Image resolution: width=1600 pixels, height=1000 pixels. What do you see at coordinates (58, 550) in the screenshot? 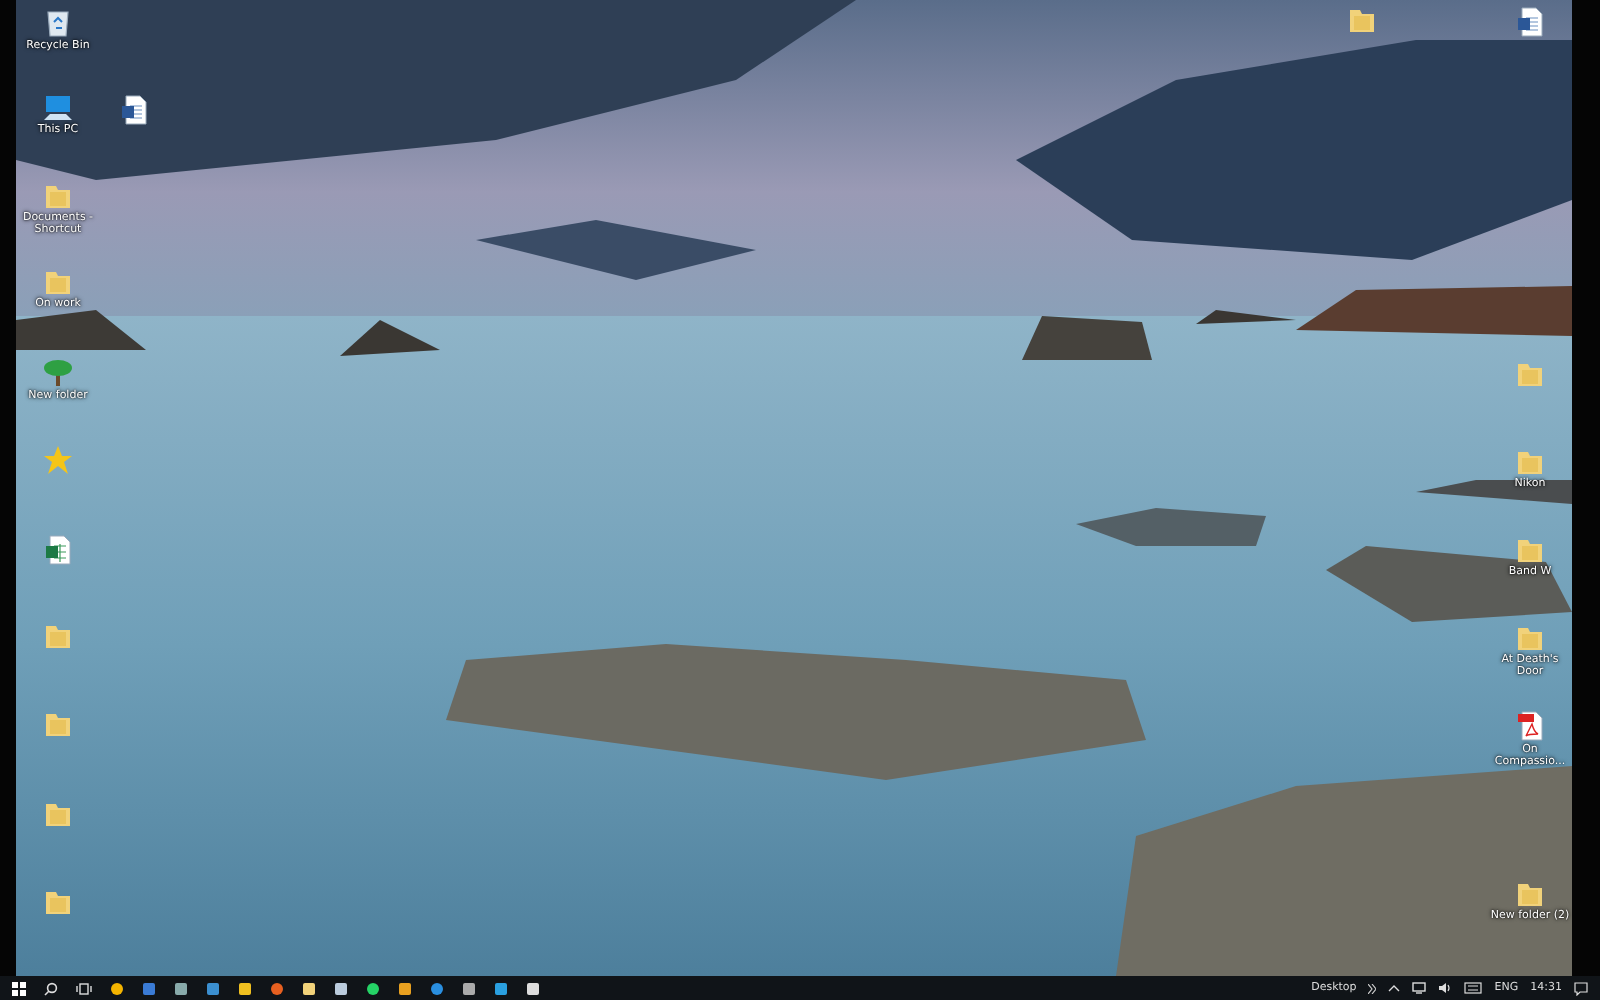
I see `spreadsheet-icon` at bounding box center [58, 550].